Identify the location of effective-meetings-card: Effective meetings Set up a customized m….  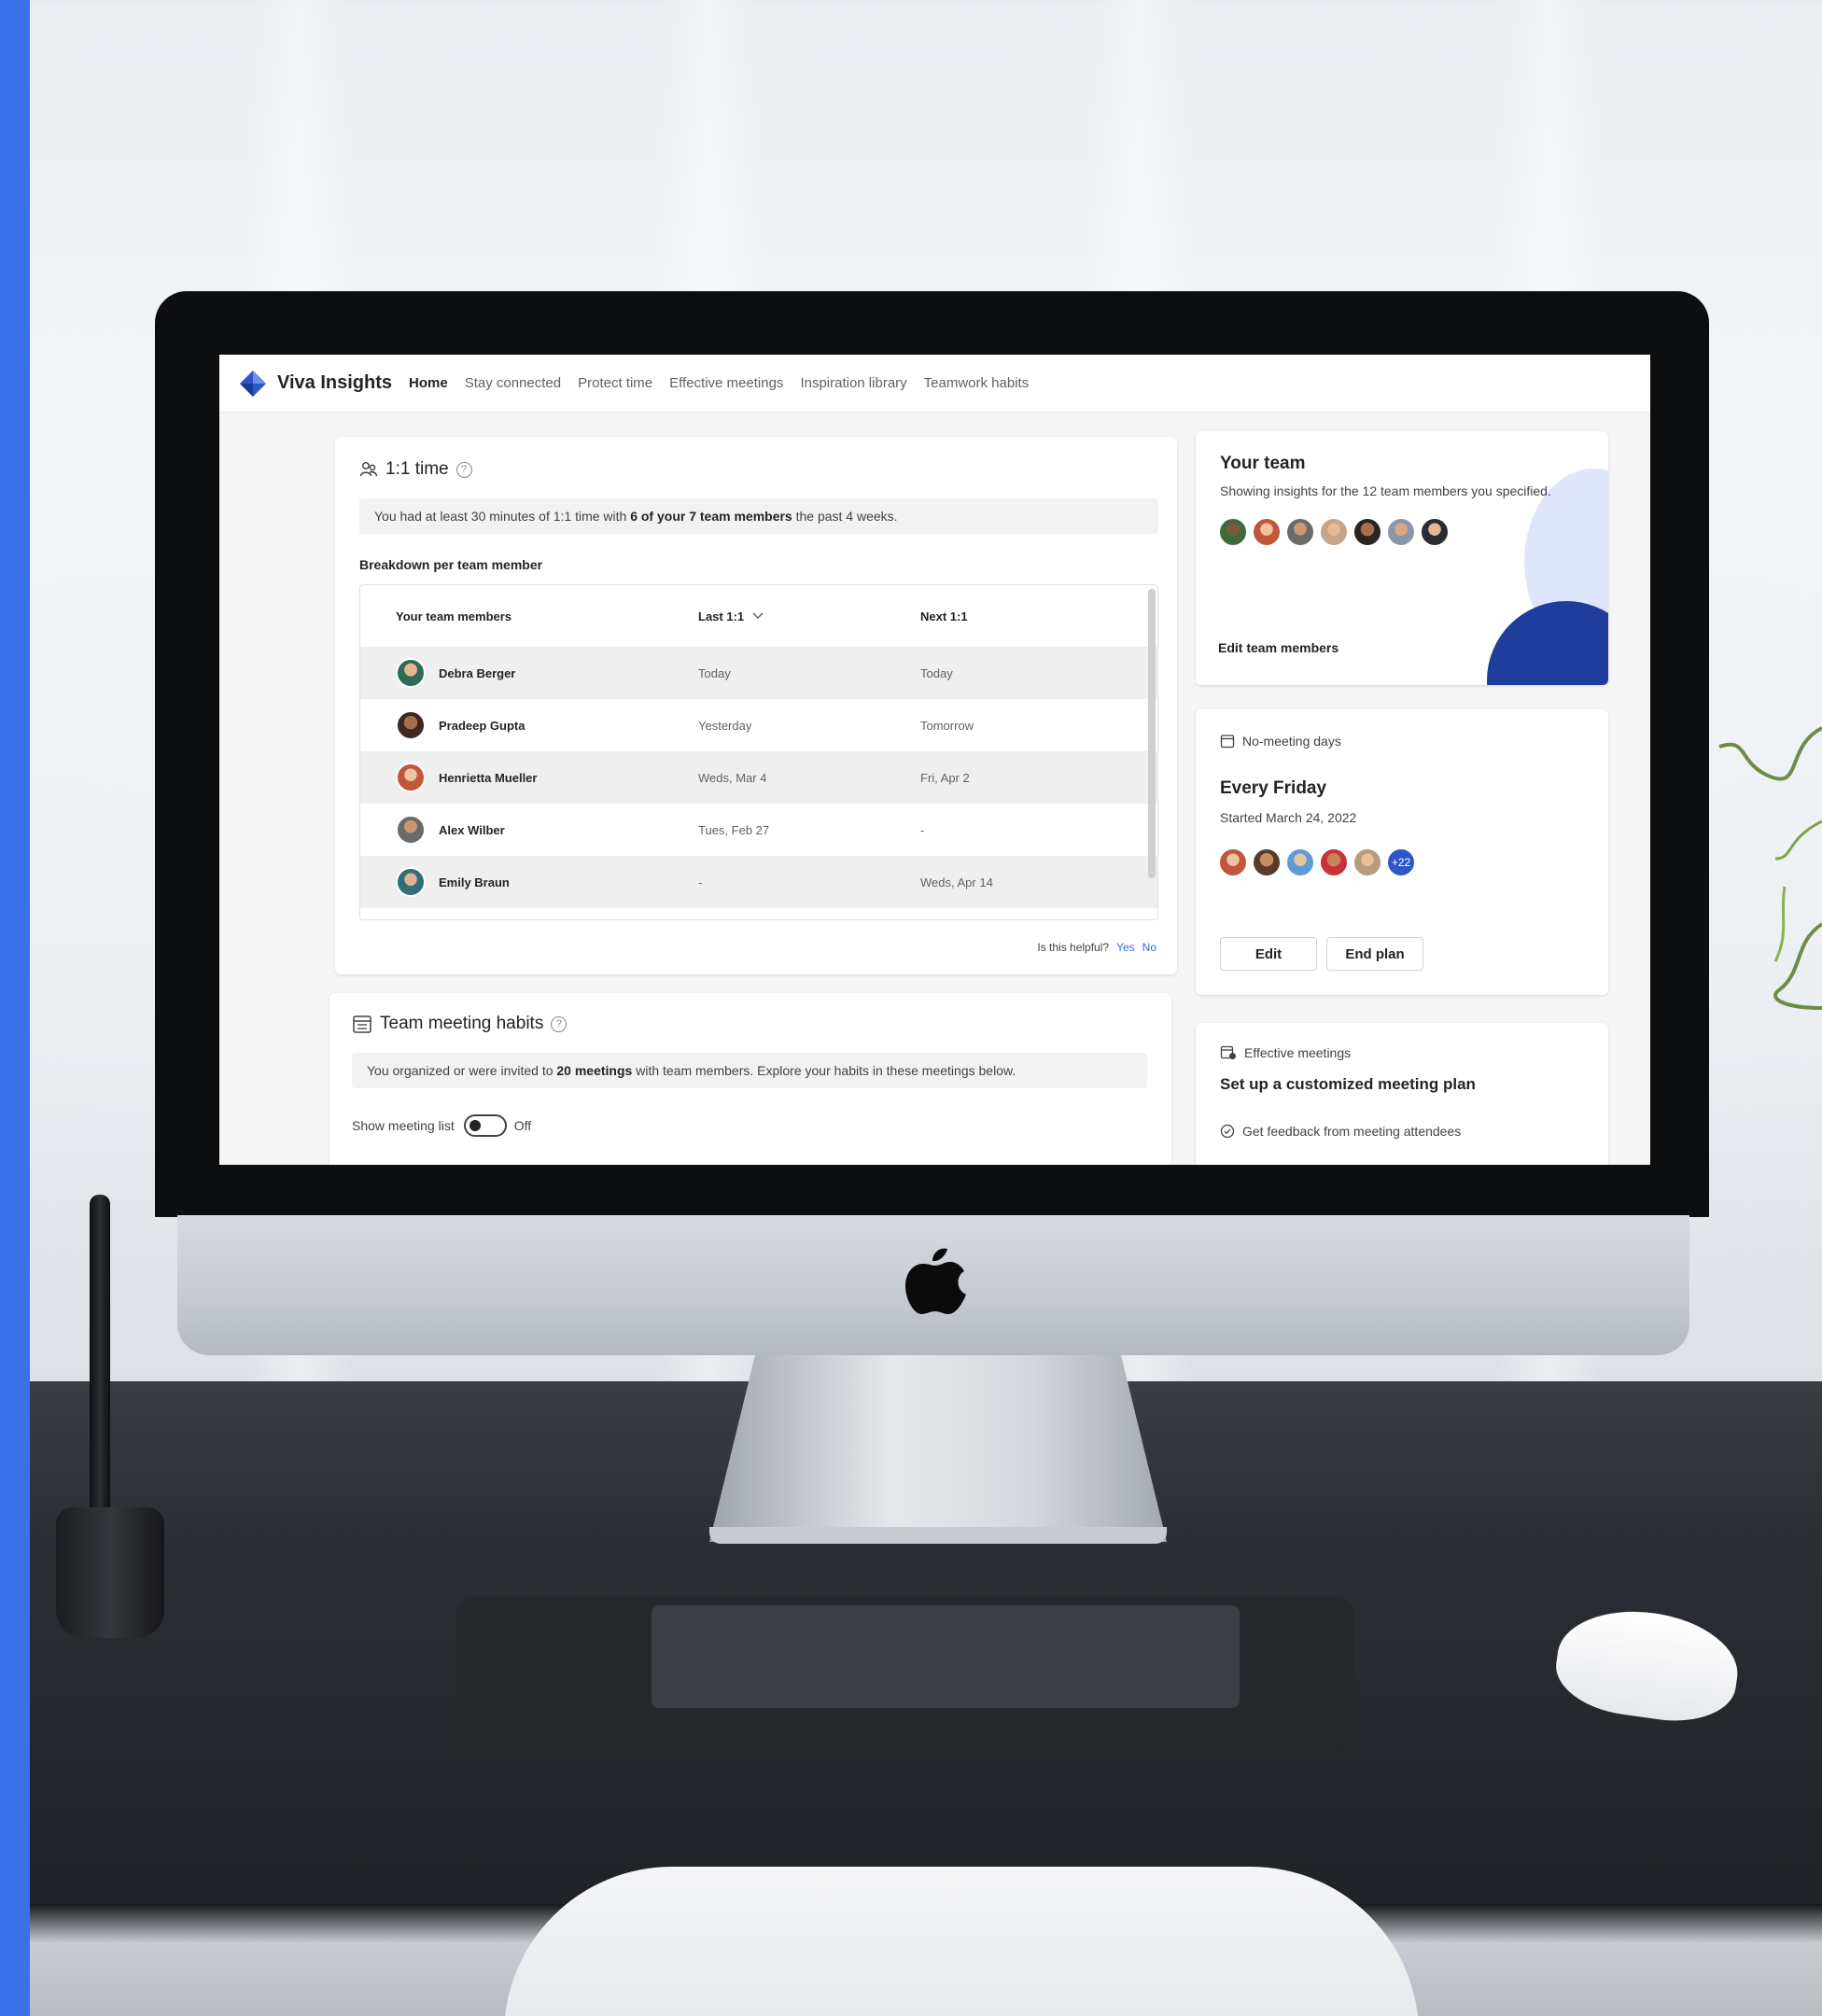
(1402, 1094).